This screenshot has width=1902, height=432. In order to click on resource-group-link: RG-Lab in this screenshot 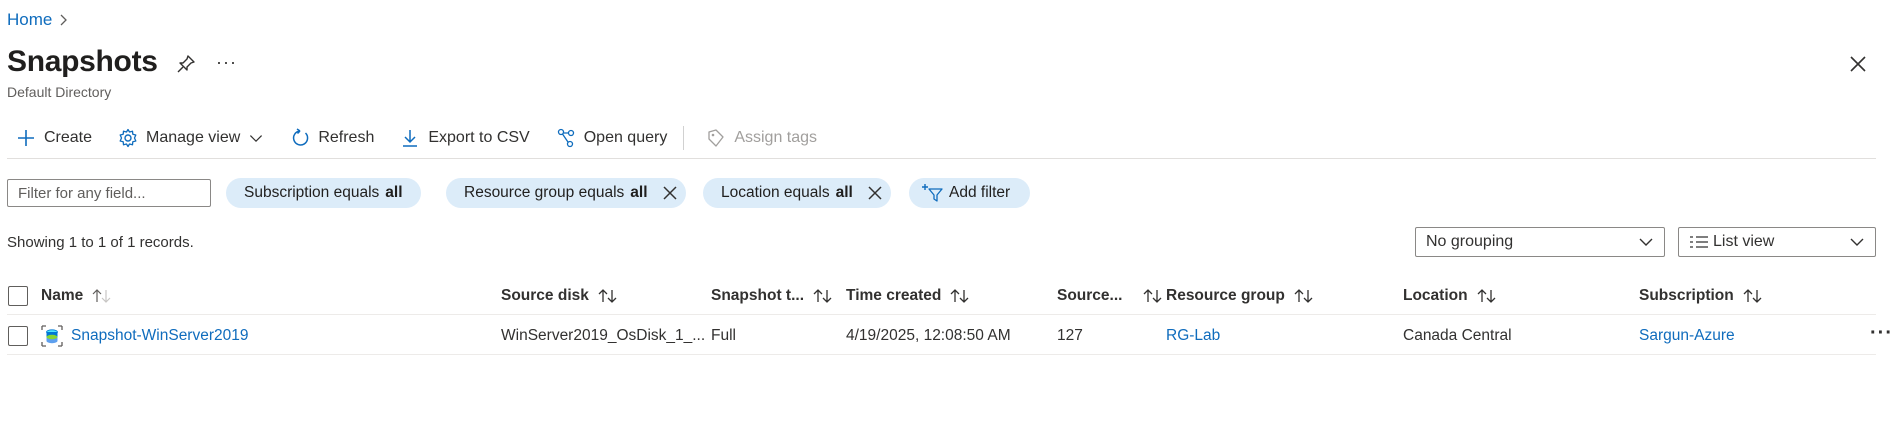, I will do `click(1193, 336)`.